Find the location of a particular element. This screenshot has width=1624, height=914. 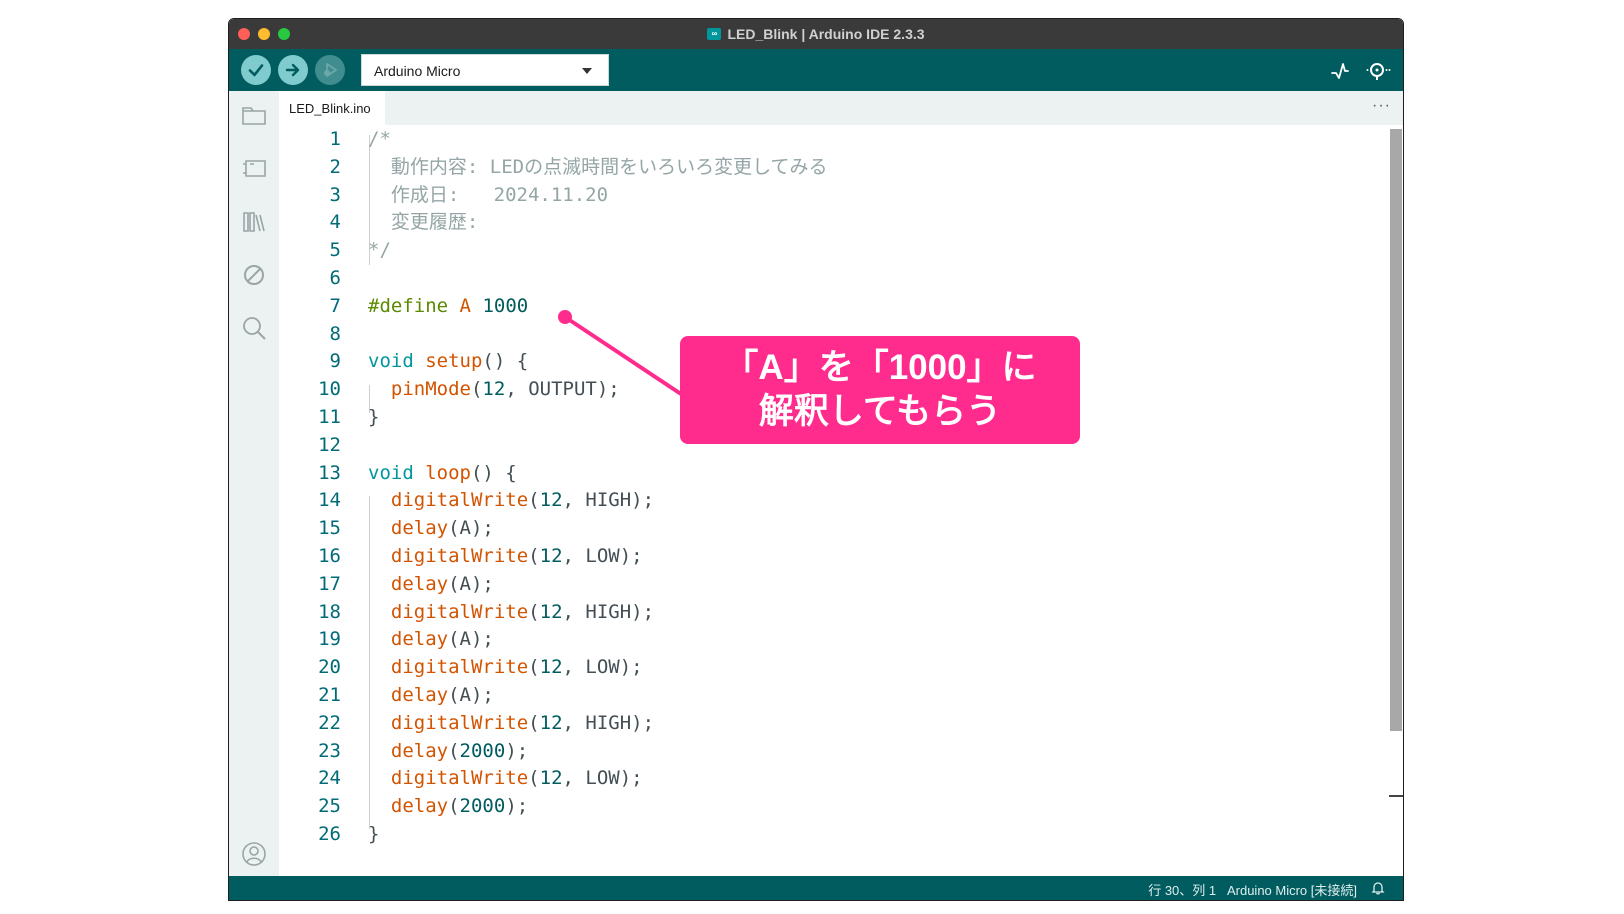

code-token: 2000 is located at coordinates (482, 806).